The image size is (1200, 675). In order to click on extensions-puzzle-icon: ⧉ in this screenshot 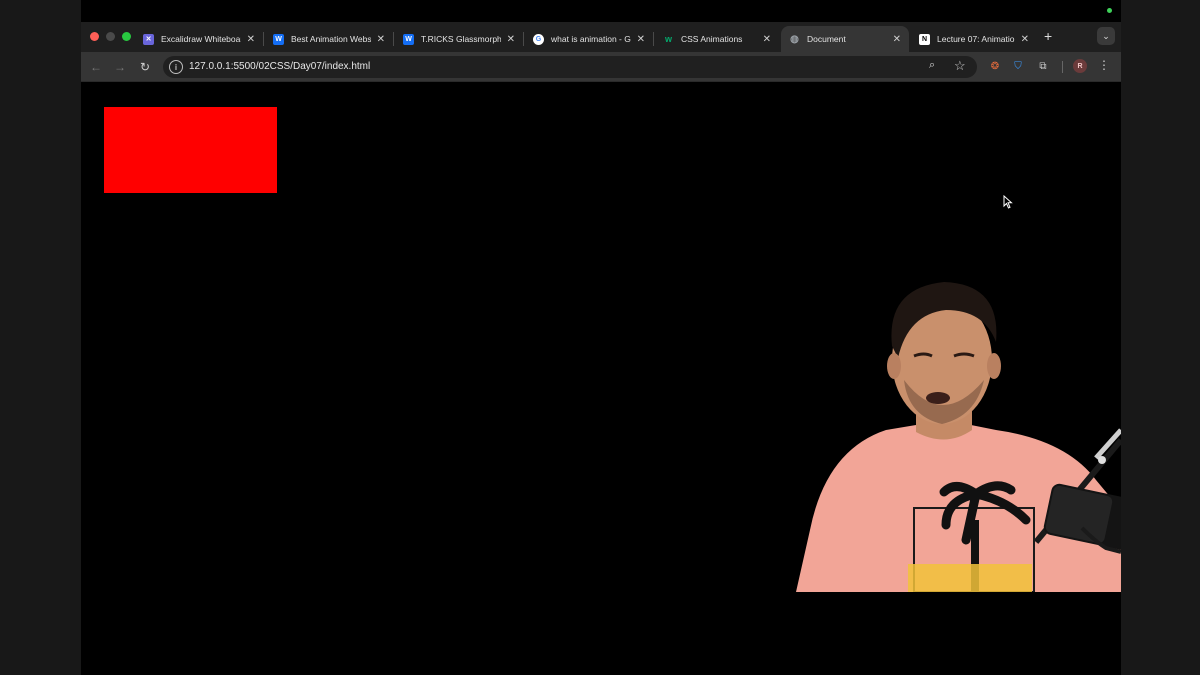, I will do `click(1043, 66)`.